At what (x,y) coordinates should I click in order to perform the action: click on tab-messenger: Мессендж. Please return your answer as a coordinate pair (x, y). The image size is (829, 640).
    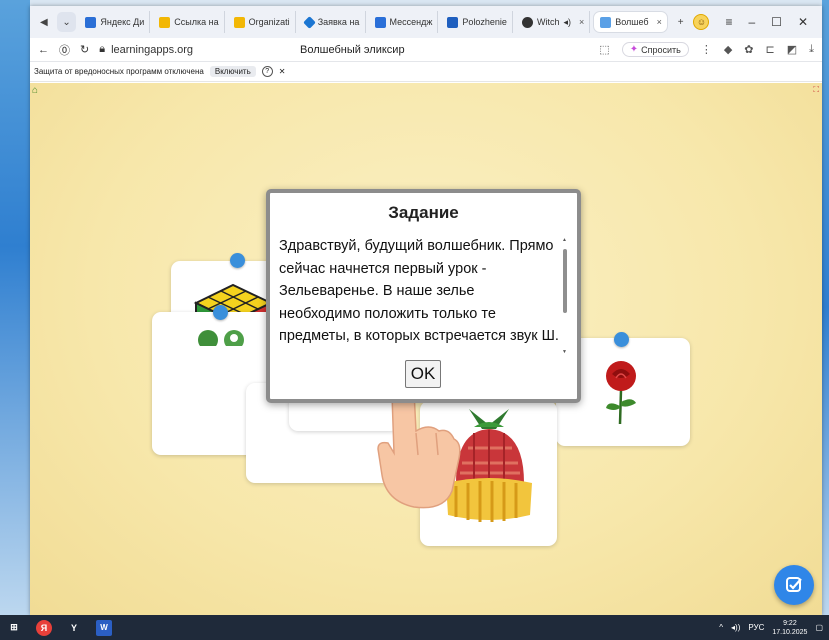
    Looking at the image, I should click on (404, 22).